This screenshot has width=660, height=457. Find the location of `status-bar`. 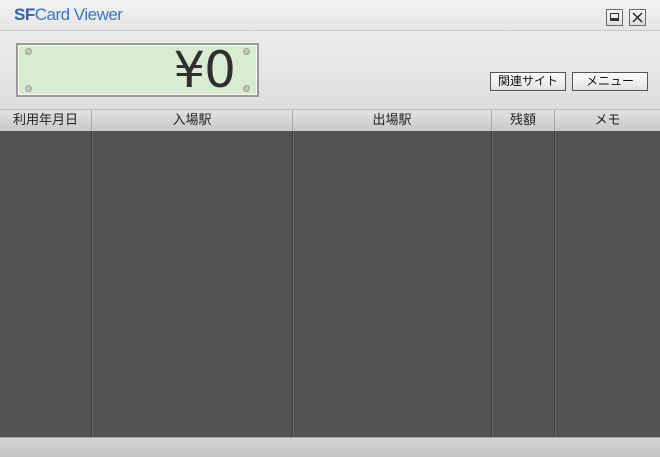

status-bar is located at coordinates (330, 447).